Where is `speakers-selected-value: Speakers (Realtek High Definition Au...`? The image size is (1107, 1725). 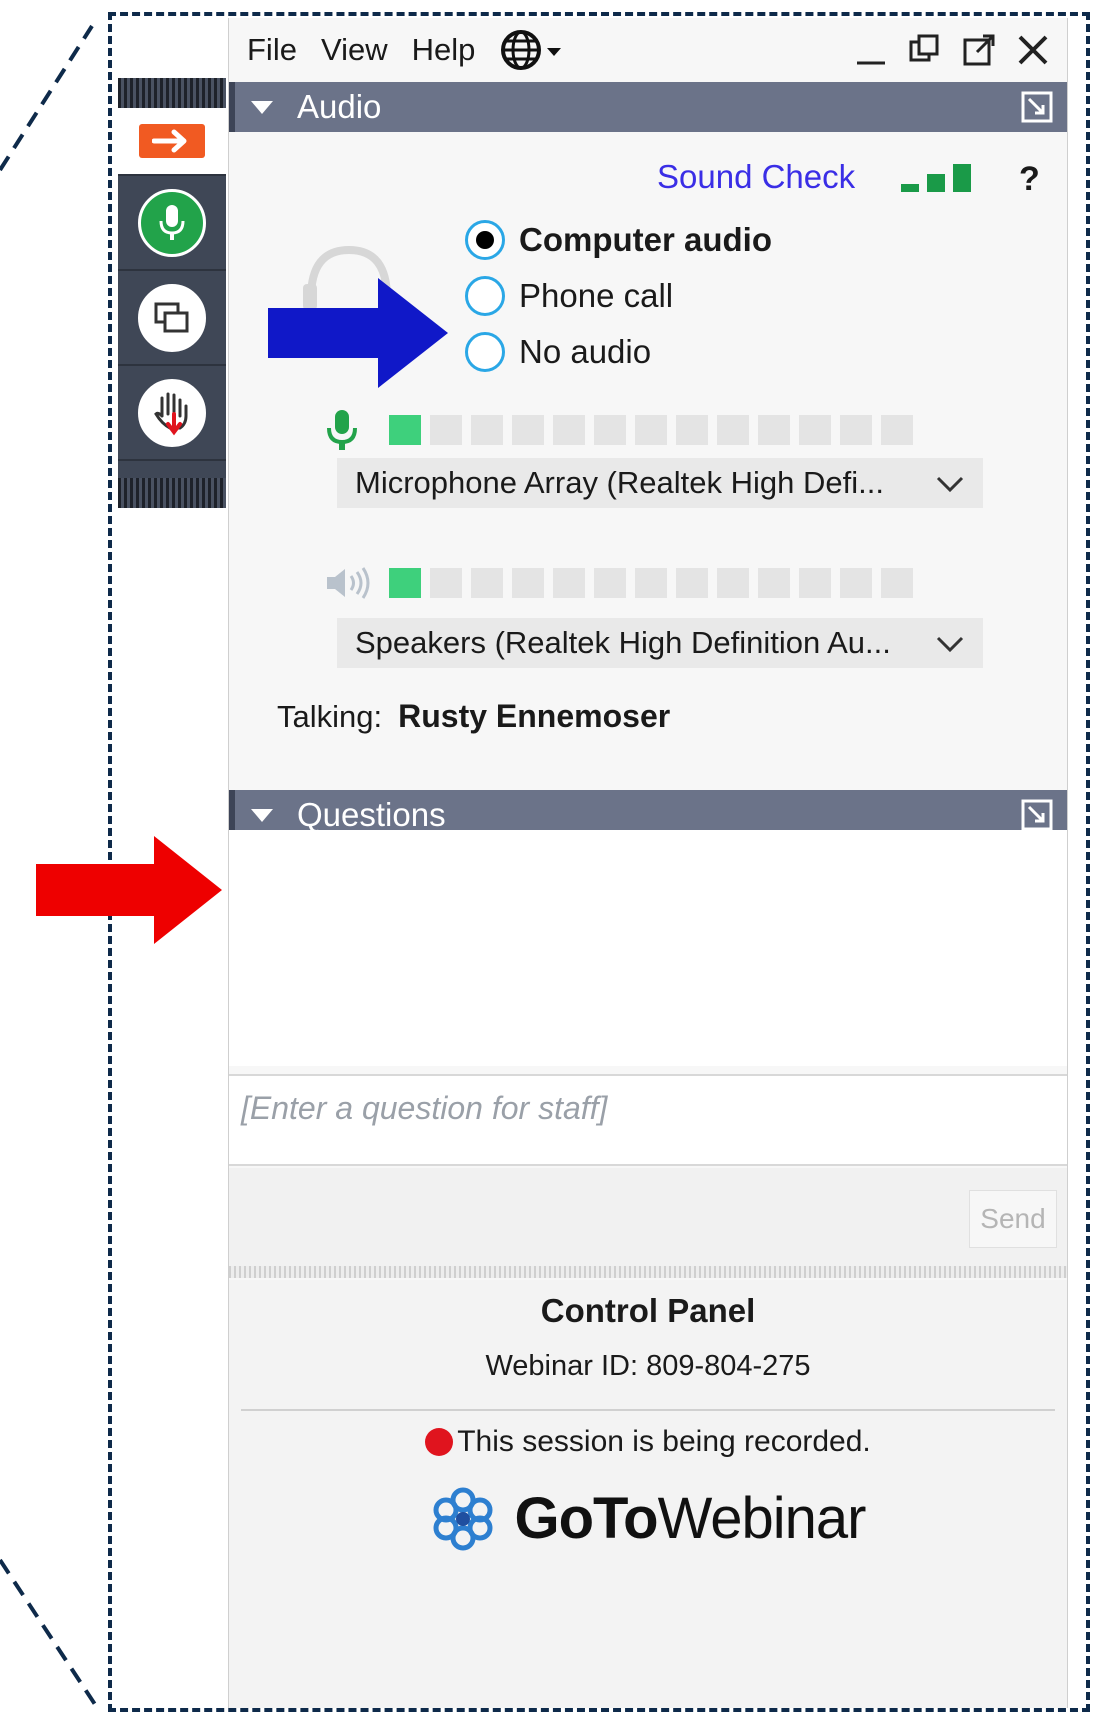 speakers-selected-value: Speakers (Realtek High Definition Au... is located at coordinates (623, 642).